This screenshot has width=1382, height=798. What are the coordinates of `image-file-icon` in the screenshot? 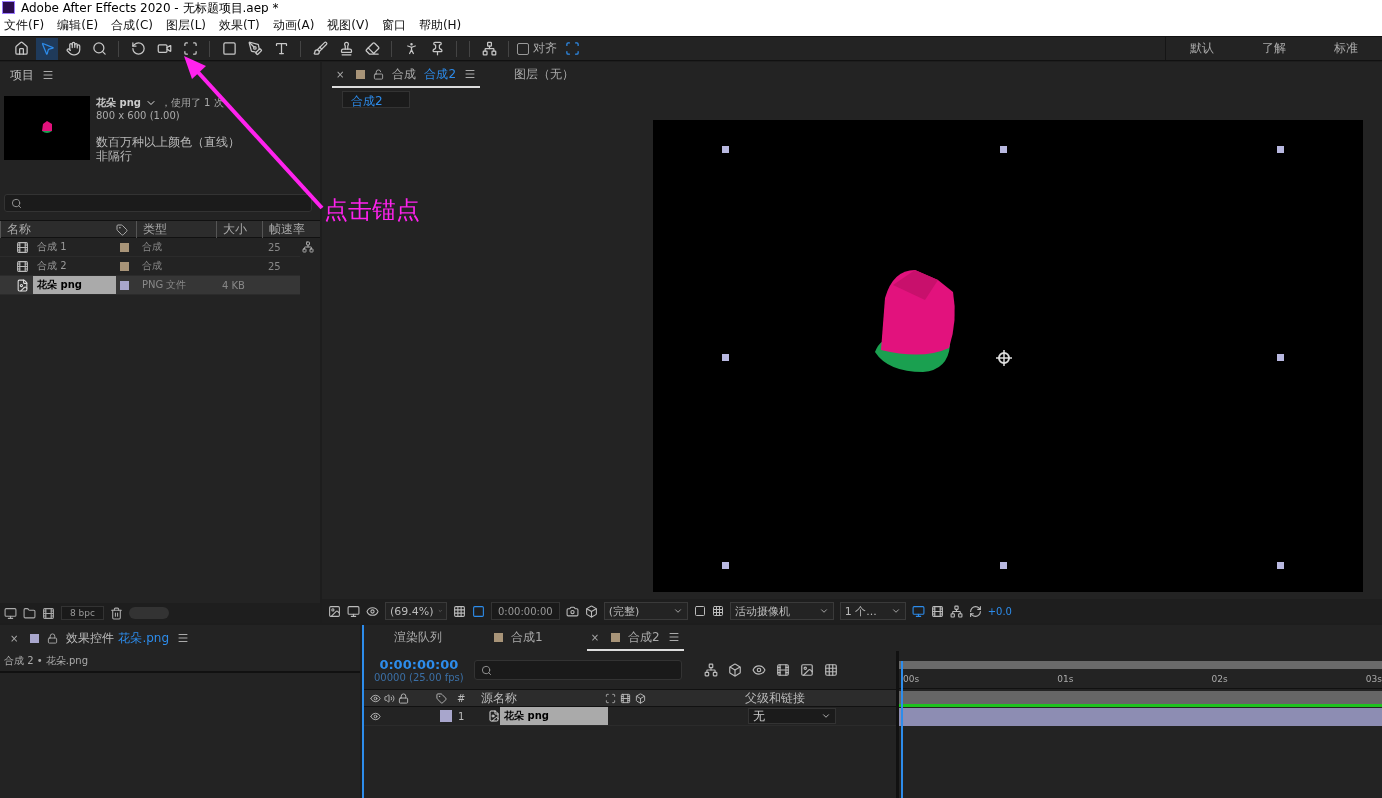 It's located at (494, 716).